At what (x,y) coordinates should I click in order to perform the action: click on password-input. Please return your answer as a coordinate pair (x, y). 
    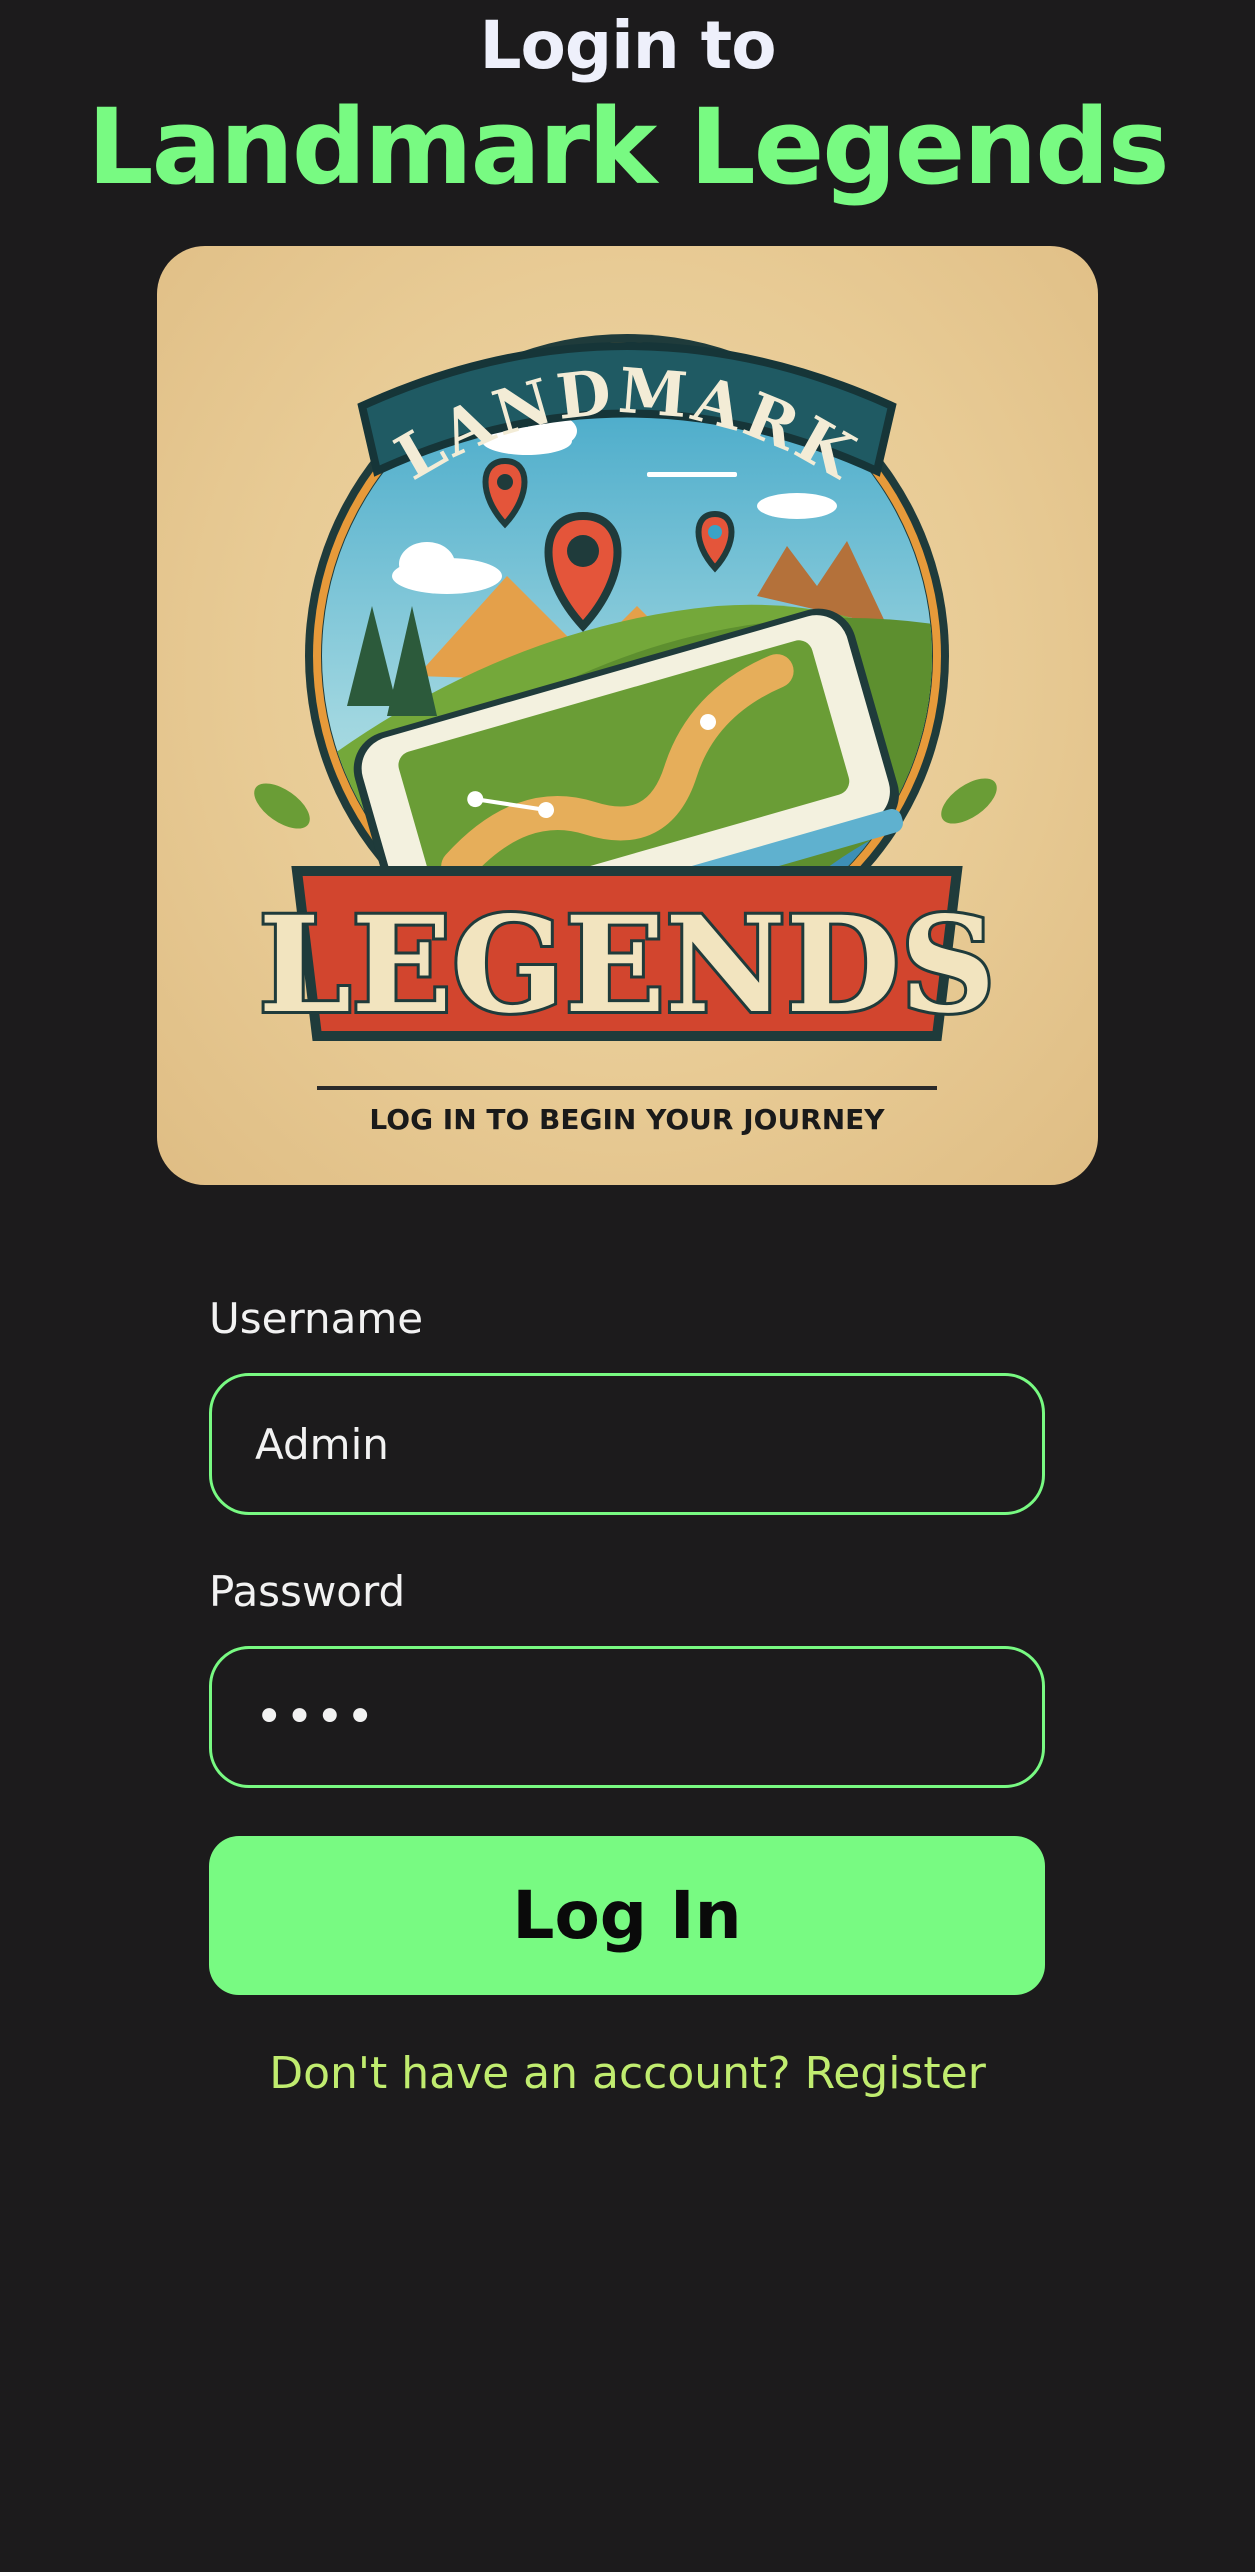
    Looking at the image, I should click on (627, 1717).